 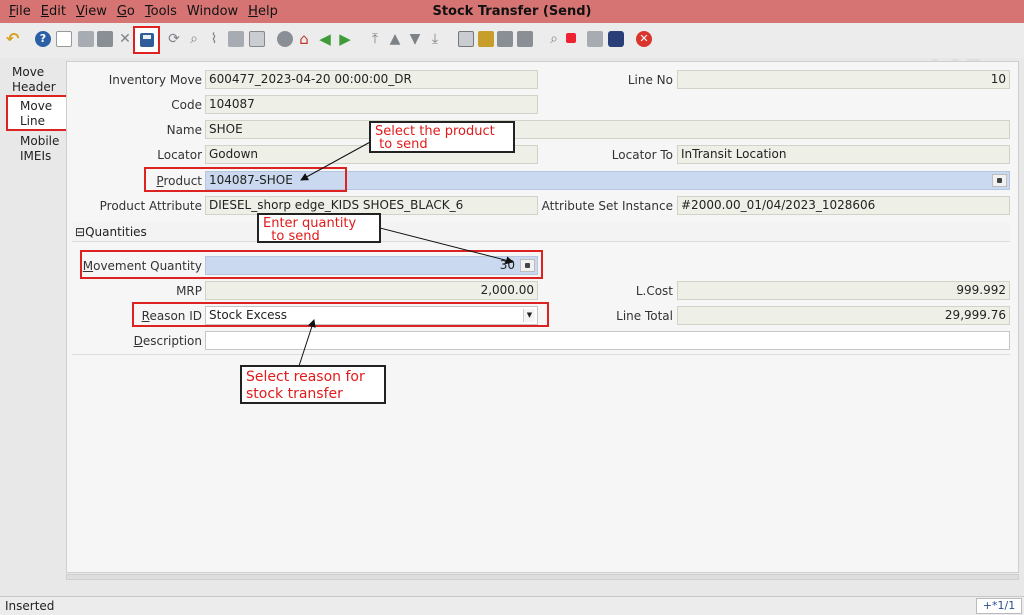 I want to click on status-bar: Inserted +*1/1, so click(x=512, y=605).